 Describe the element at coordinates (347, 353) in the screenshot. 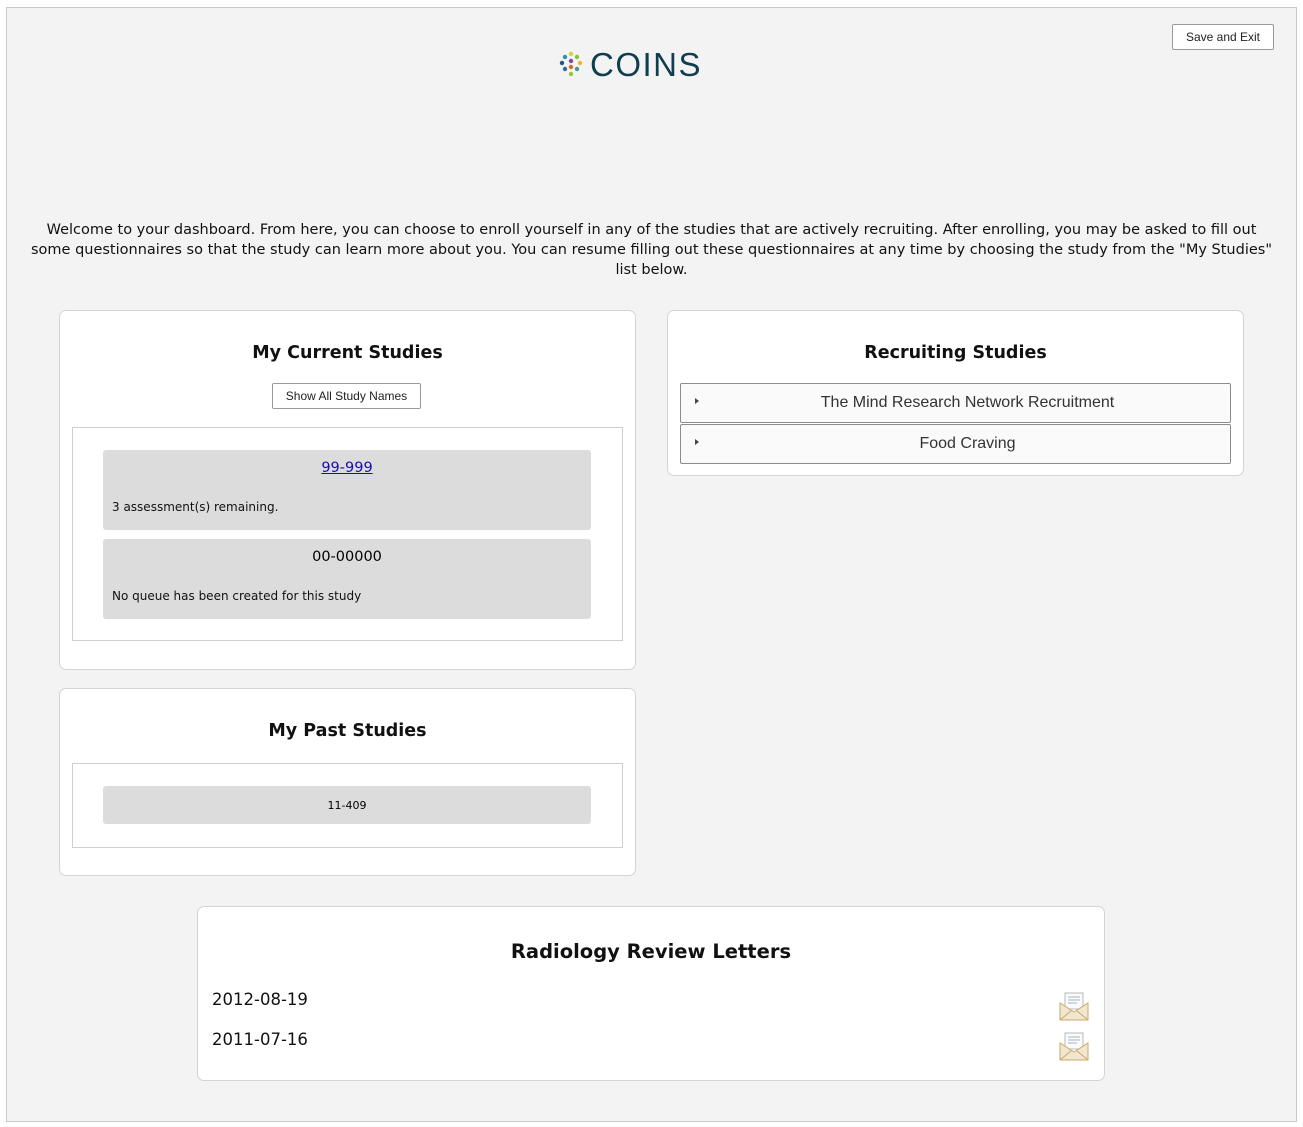

I see `current-studies-title: My Current Studies` at that location.